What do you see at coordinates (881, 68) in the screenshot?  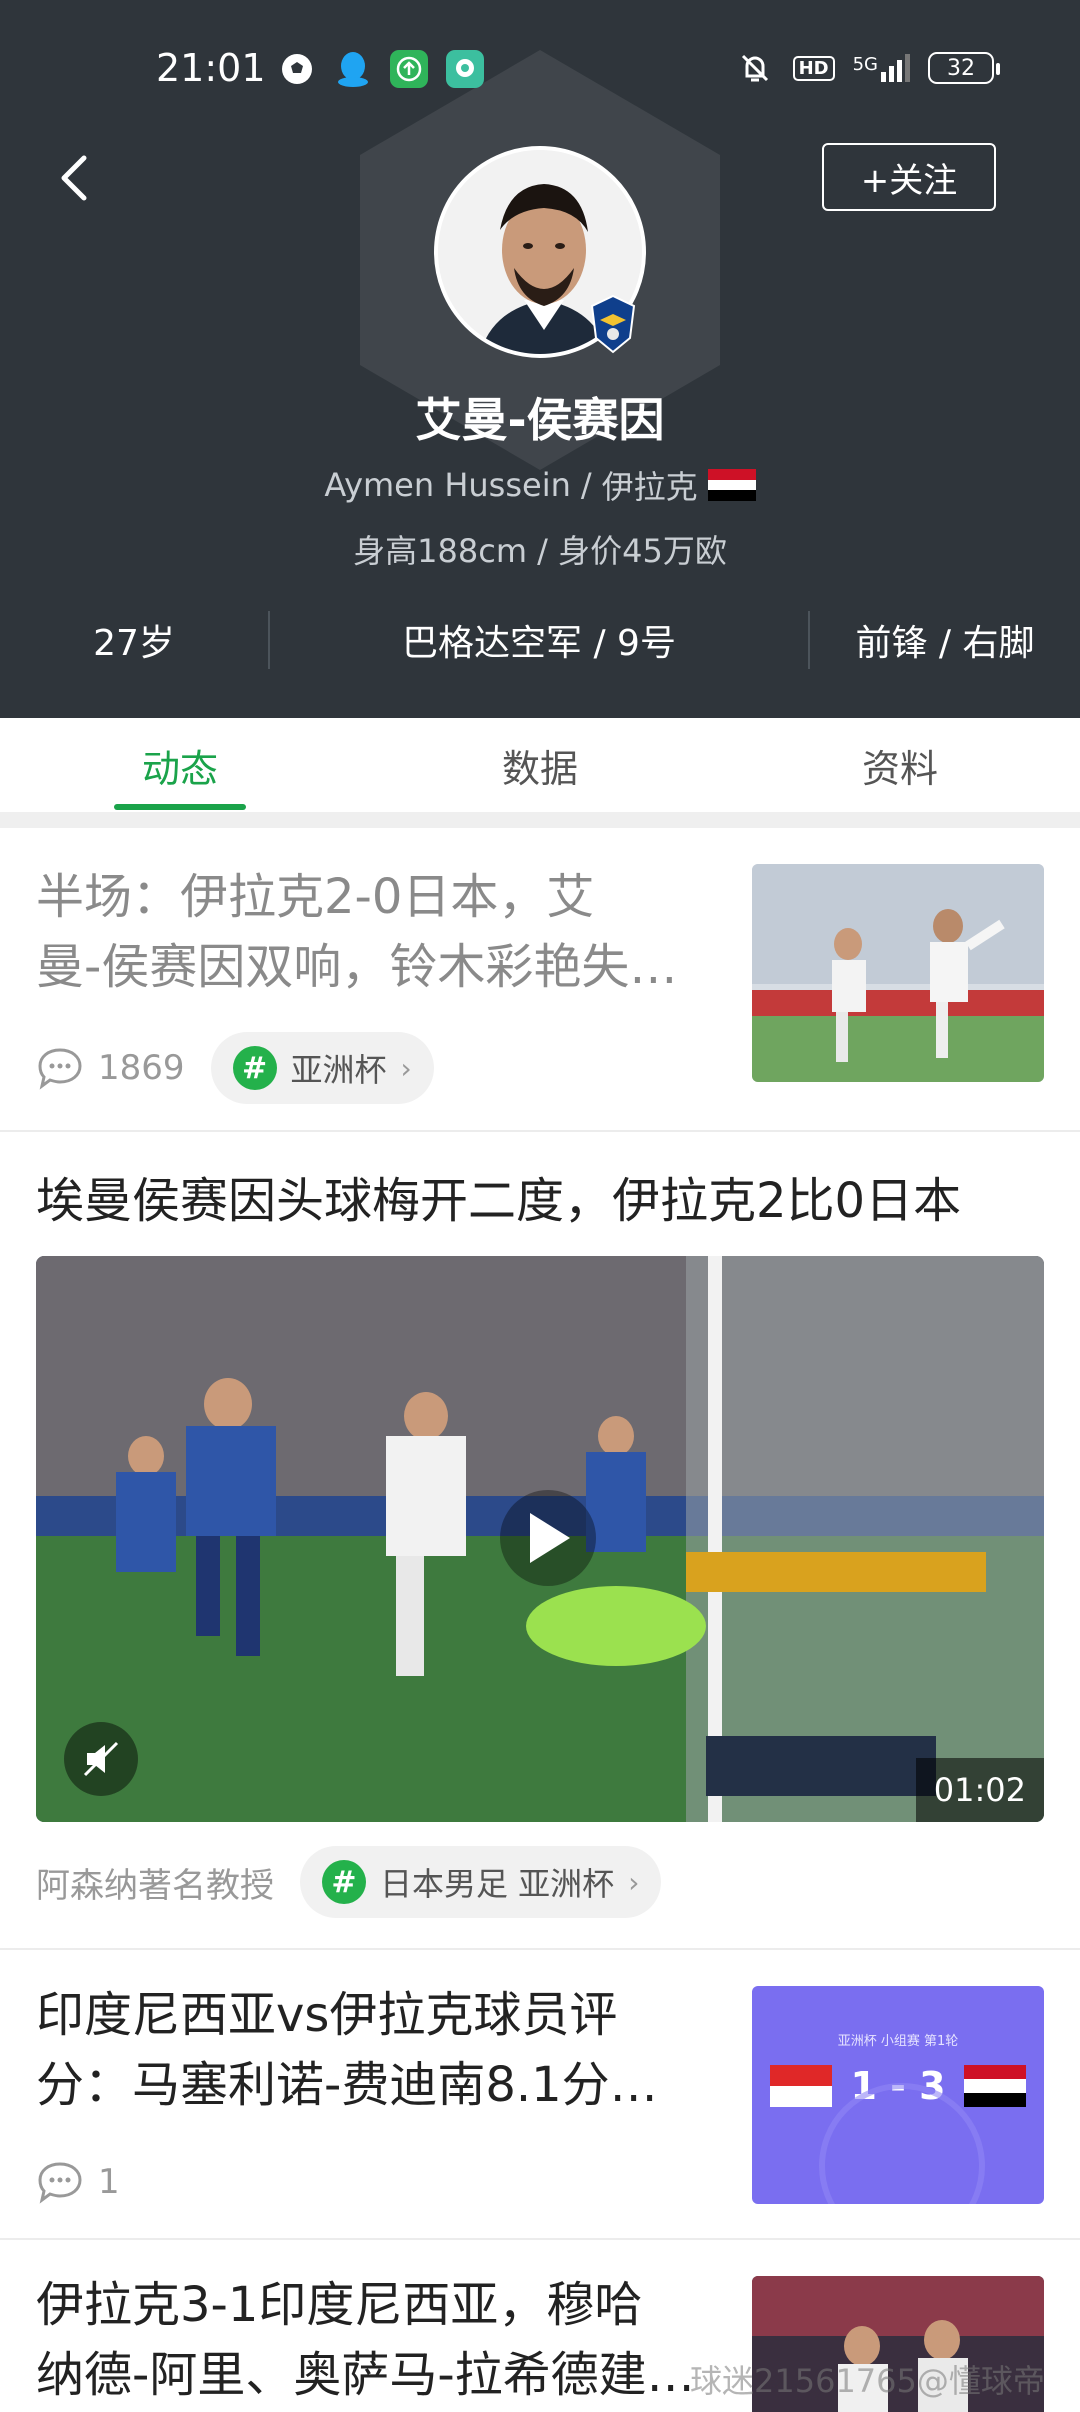 I see `signal-icon: 5G` at bounding box center [881, 68].